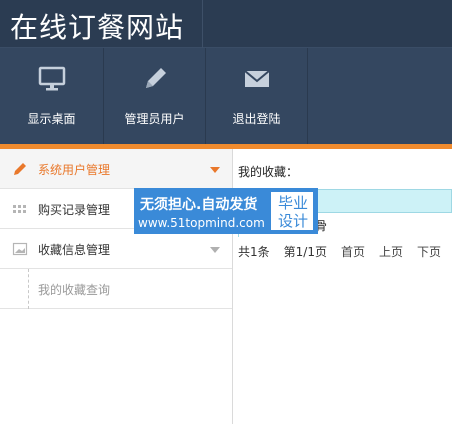 Image resolution: width=452 pixels, height=424 pixels. What do you see at coordinates (74, 210) in the screenshot?
I see `sidebar-item-label: 购买记录管理` at bounding box center [74, 210].